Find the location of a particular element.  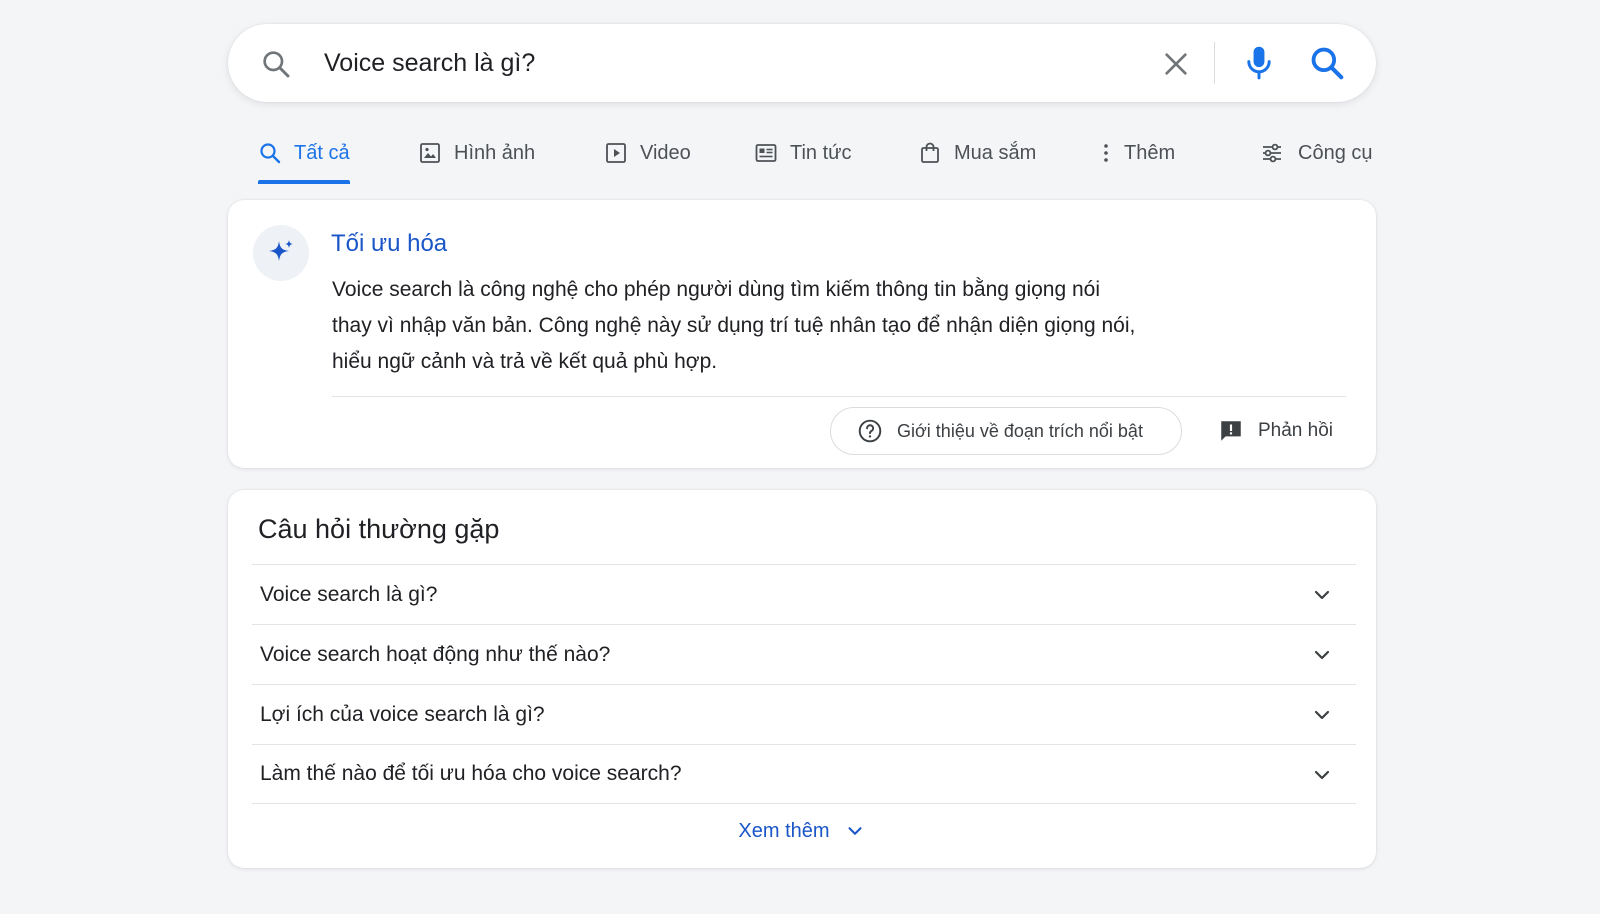

tune-icon is located at coordinates (1272, 153).